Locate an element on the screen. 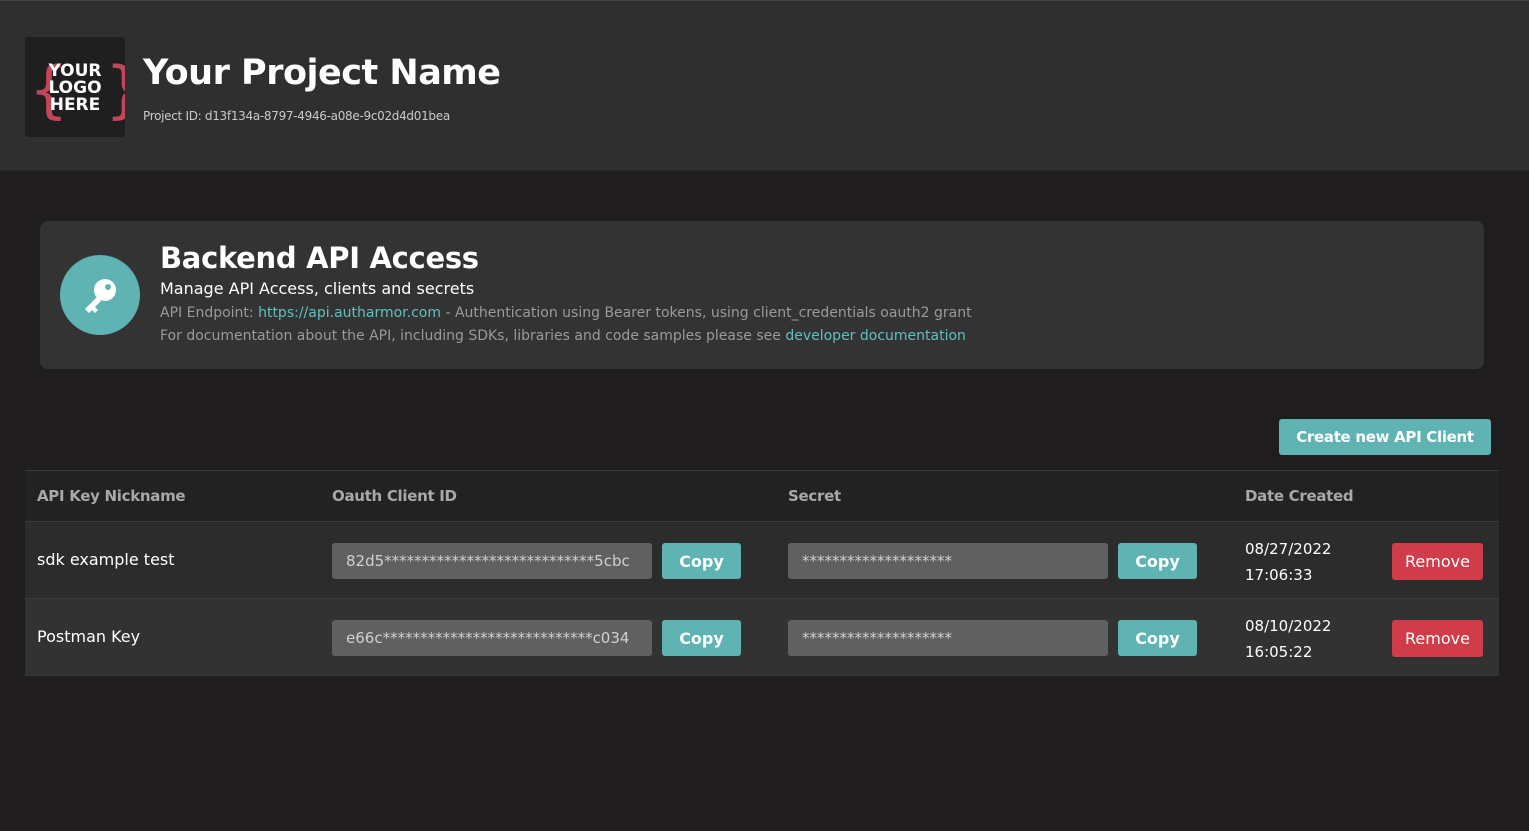 The height and width of the screenshot is (831, 1529). date-created-date: 08/27/2022 is located at coordinates (1288, 549).